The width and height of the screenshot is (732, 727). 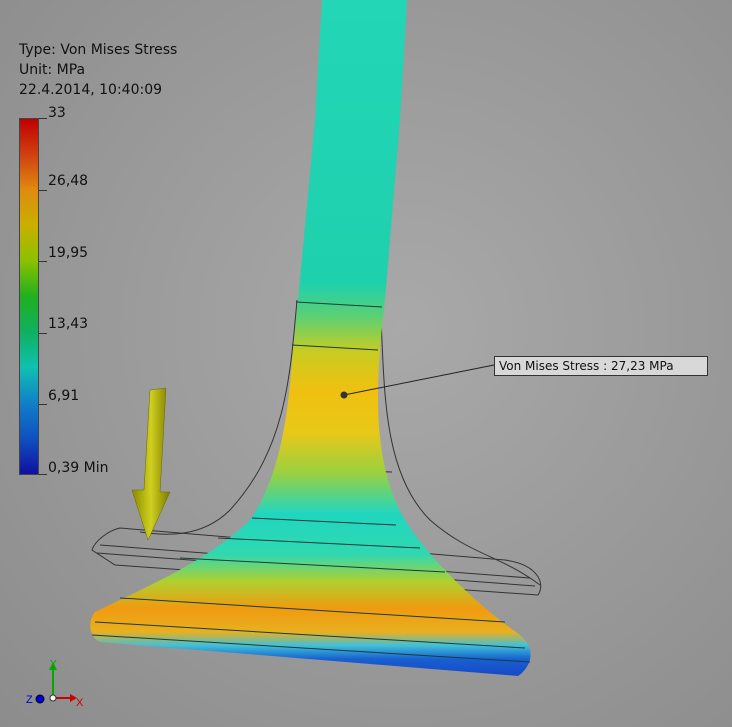 I want to click on color-legend-bar, so click(x=29, y=296).